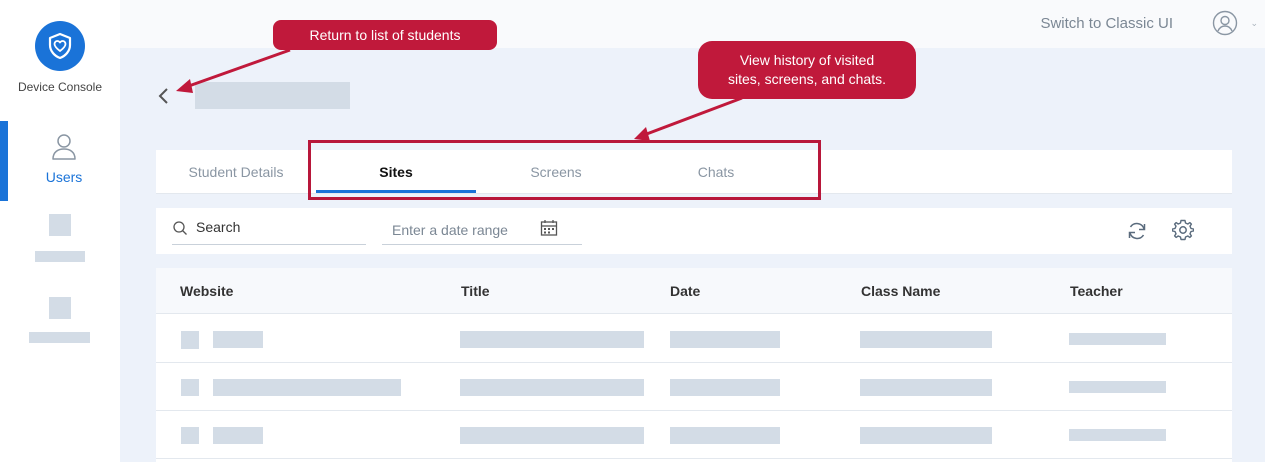 The height and width of the screenshot is (462, 1265). I want to click on tabs-highlight-box, so click(564, 170).